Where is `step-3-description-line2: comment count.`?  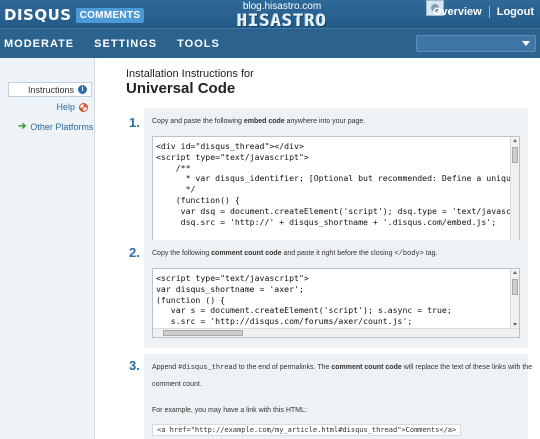
step-3-description-line2: comment count. is located at coordinates (177, 384).